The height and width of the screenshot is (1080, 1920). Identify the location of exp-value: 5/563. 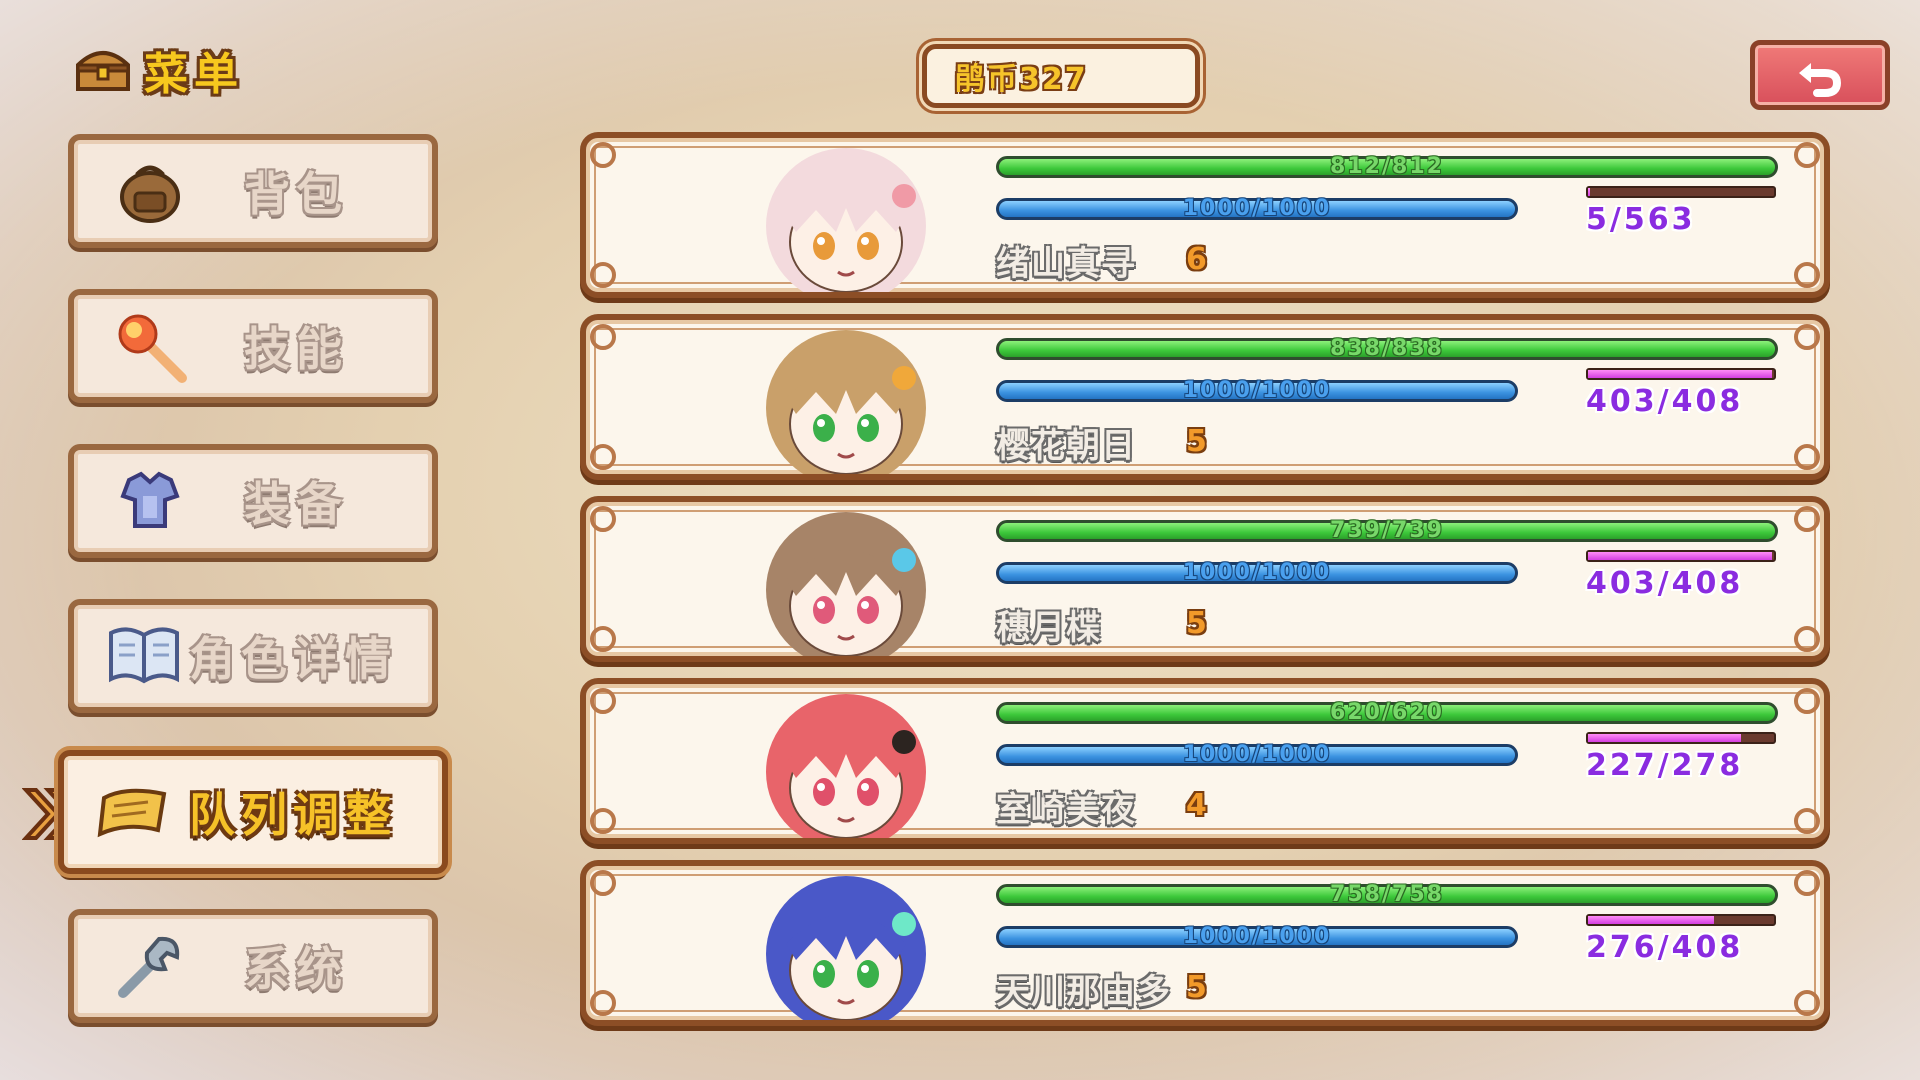
(1641, 219).